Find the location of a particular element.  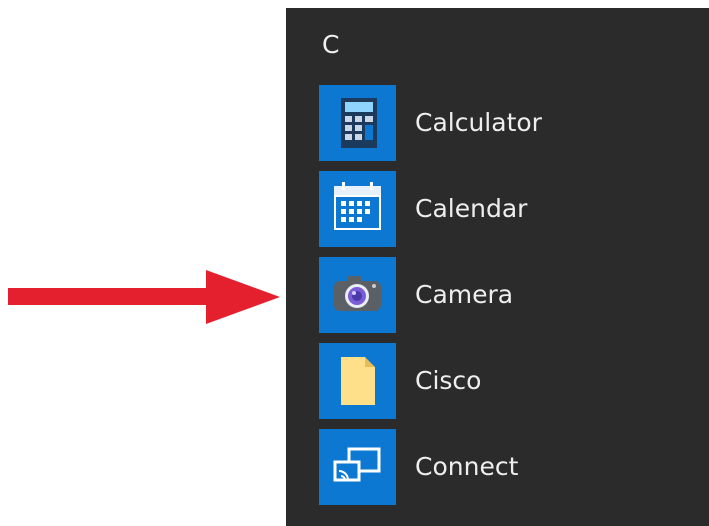

folder-icon is located at coordinates (358, 381).